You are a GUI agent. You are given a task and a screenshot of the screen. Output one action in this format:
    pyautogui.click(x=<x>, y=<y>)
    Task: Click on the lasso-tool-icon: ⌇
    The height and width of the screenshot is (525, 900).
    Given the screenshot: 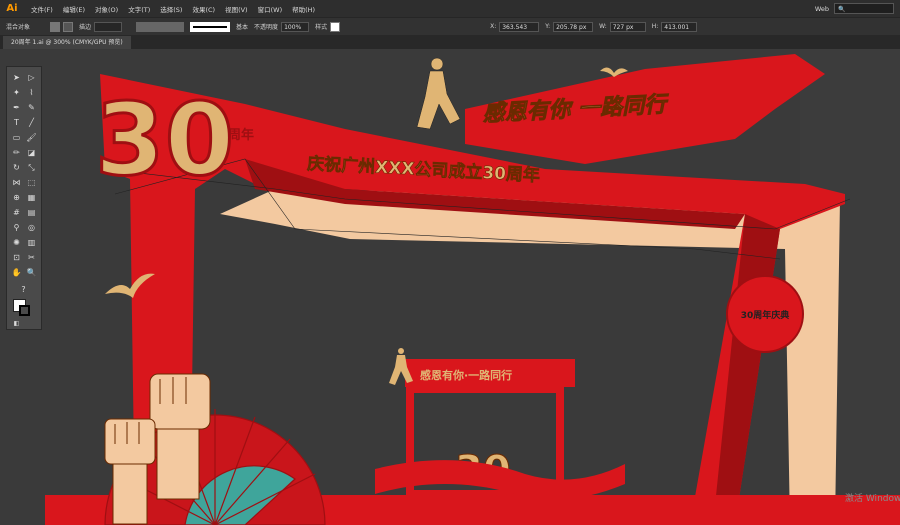 What is the action you would take?
    pyautogui.click(x=31, y=92)
    